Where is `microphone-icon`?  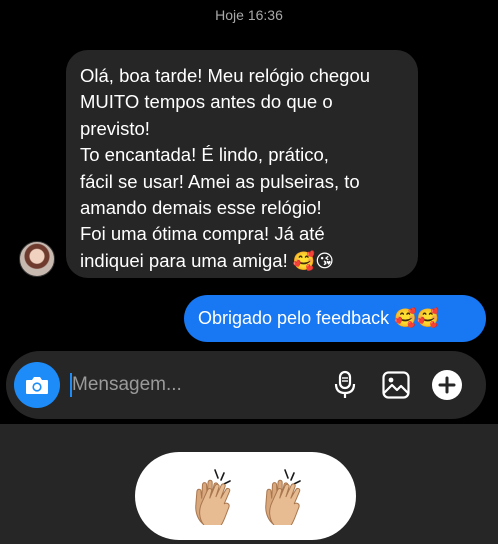
microphone-icon is located at coordinates (345, 384).